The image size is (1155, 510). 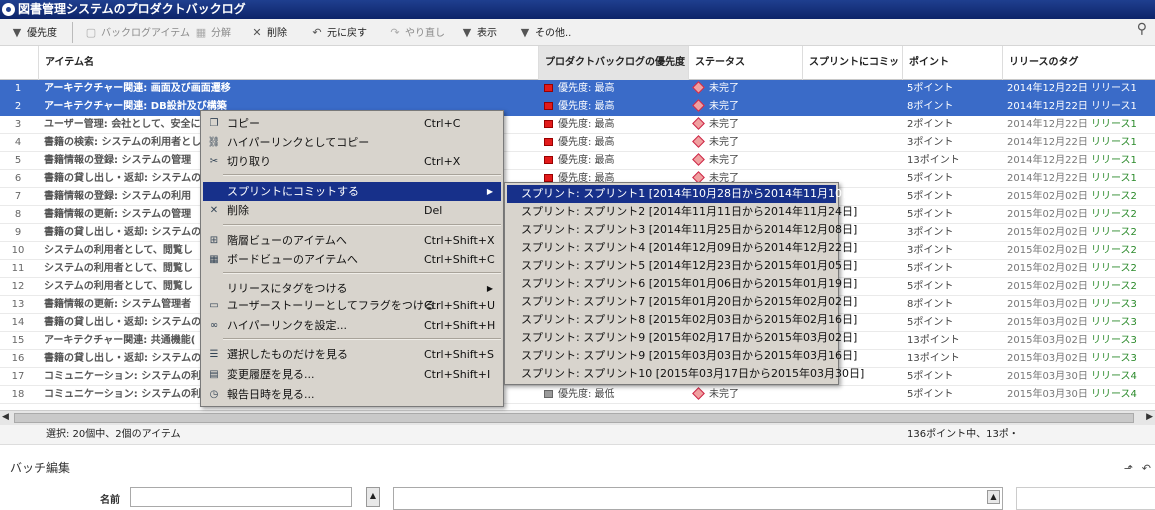 What do you see at coordinates (1078, 63) in the screenshot?
I see `column-header-release-tag: リリースのタグ` at bounding box center [1078, 63].